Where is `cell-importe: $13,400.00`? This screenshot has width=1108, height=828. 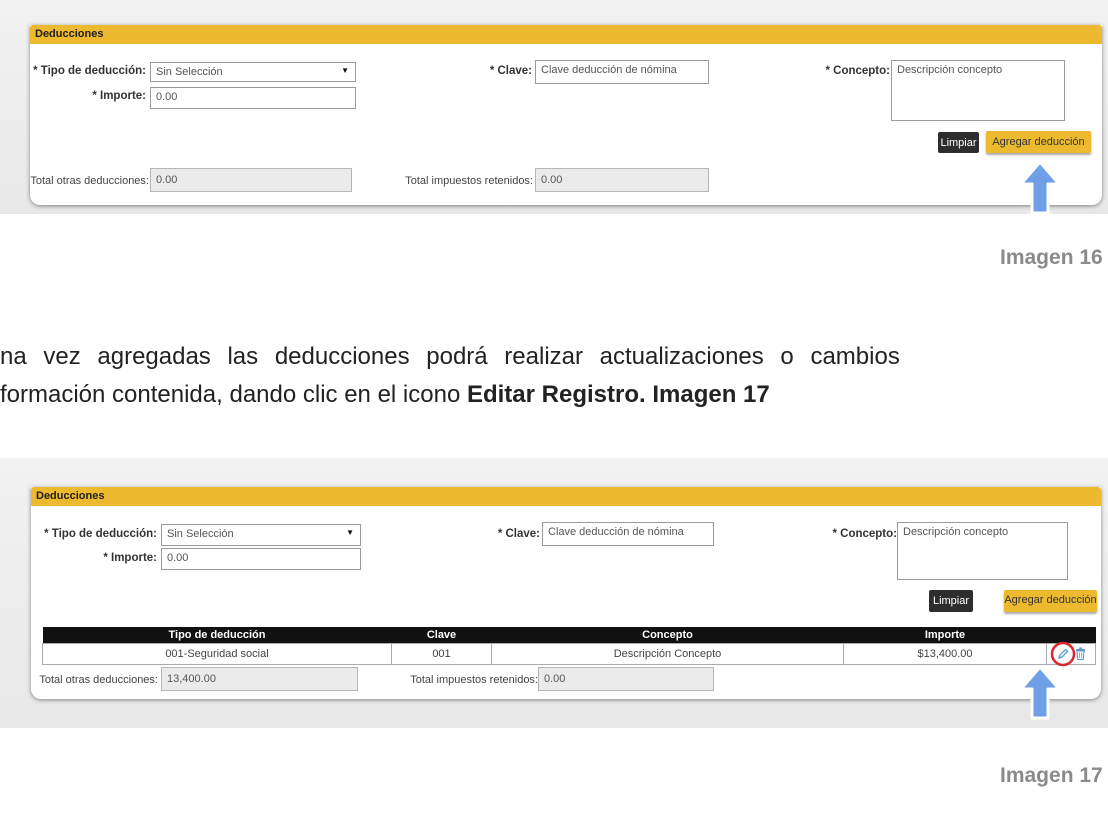 cell-importe: $13,400.00 is located at coordinates (945, 654).